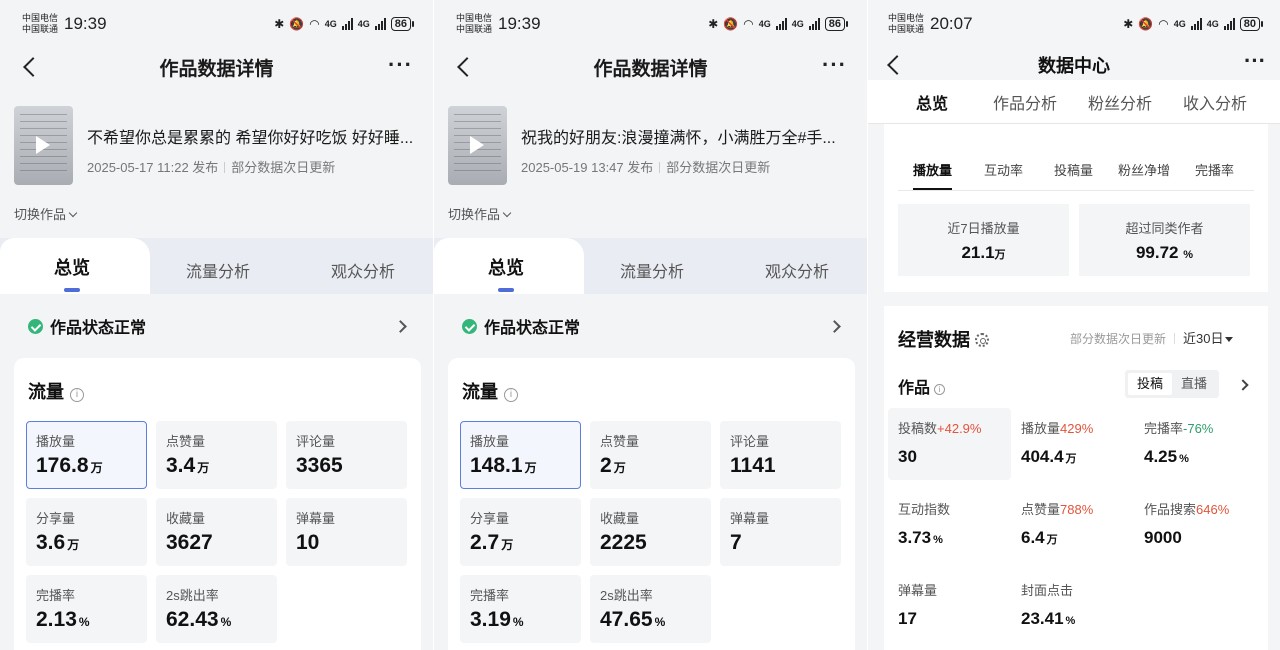 The image size is (1280, 650). I want to click on tab-bar: 总览 作品分析 粉丝分析 收入分析, so click(1074, 104).